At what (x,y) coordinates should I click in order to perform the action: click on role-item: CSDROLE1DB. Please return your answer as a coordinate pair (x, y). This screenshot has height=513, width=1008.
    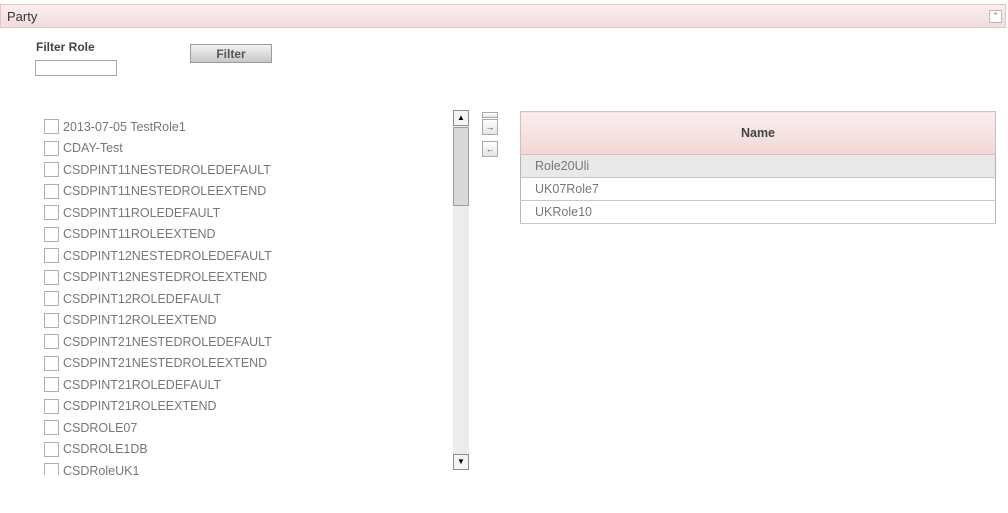
    Looking at the image, I should click on (244, 450).